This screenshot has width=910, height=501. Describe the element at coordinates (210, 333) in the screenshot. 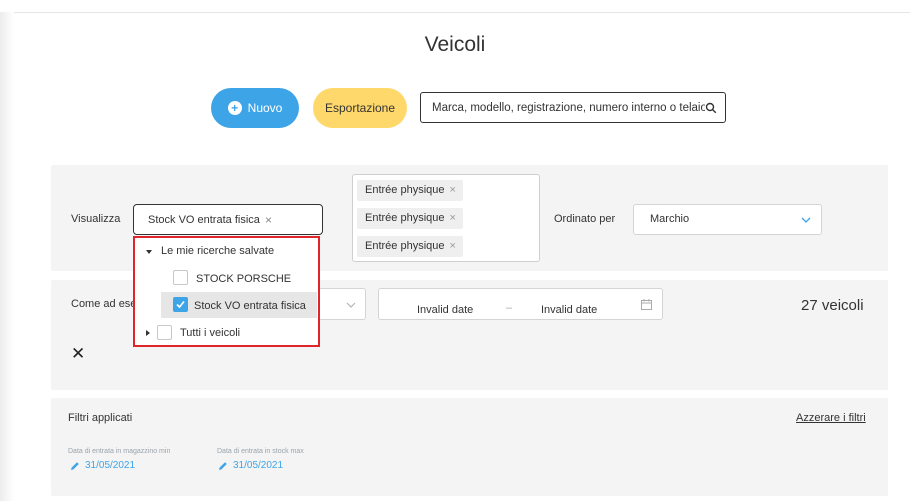

I see `group-label: Tutti i veicoli` at that location.